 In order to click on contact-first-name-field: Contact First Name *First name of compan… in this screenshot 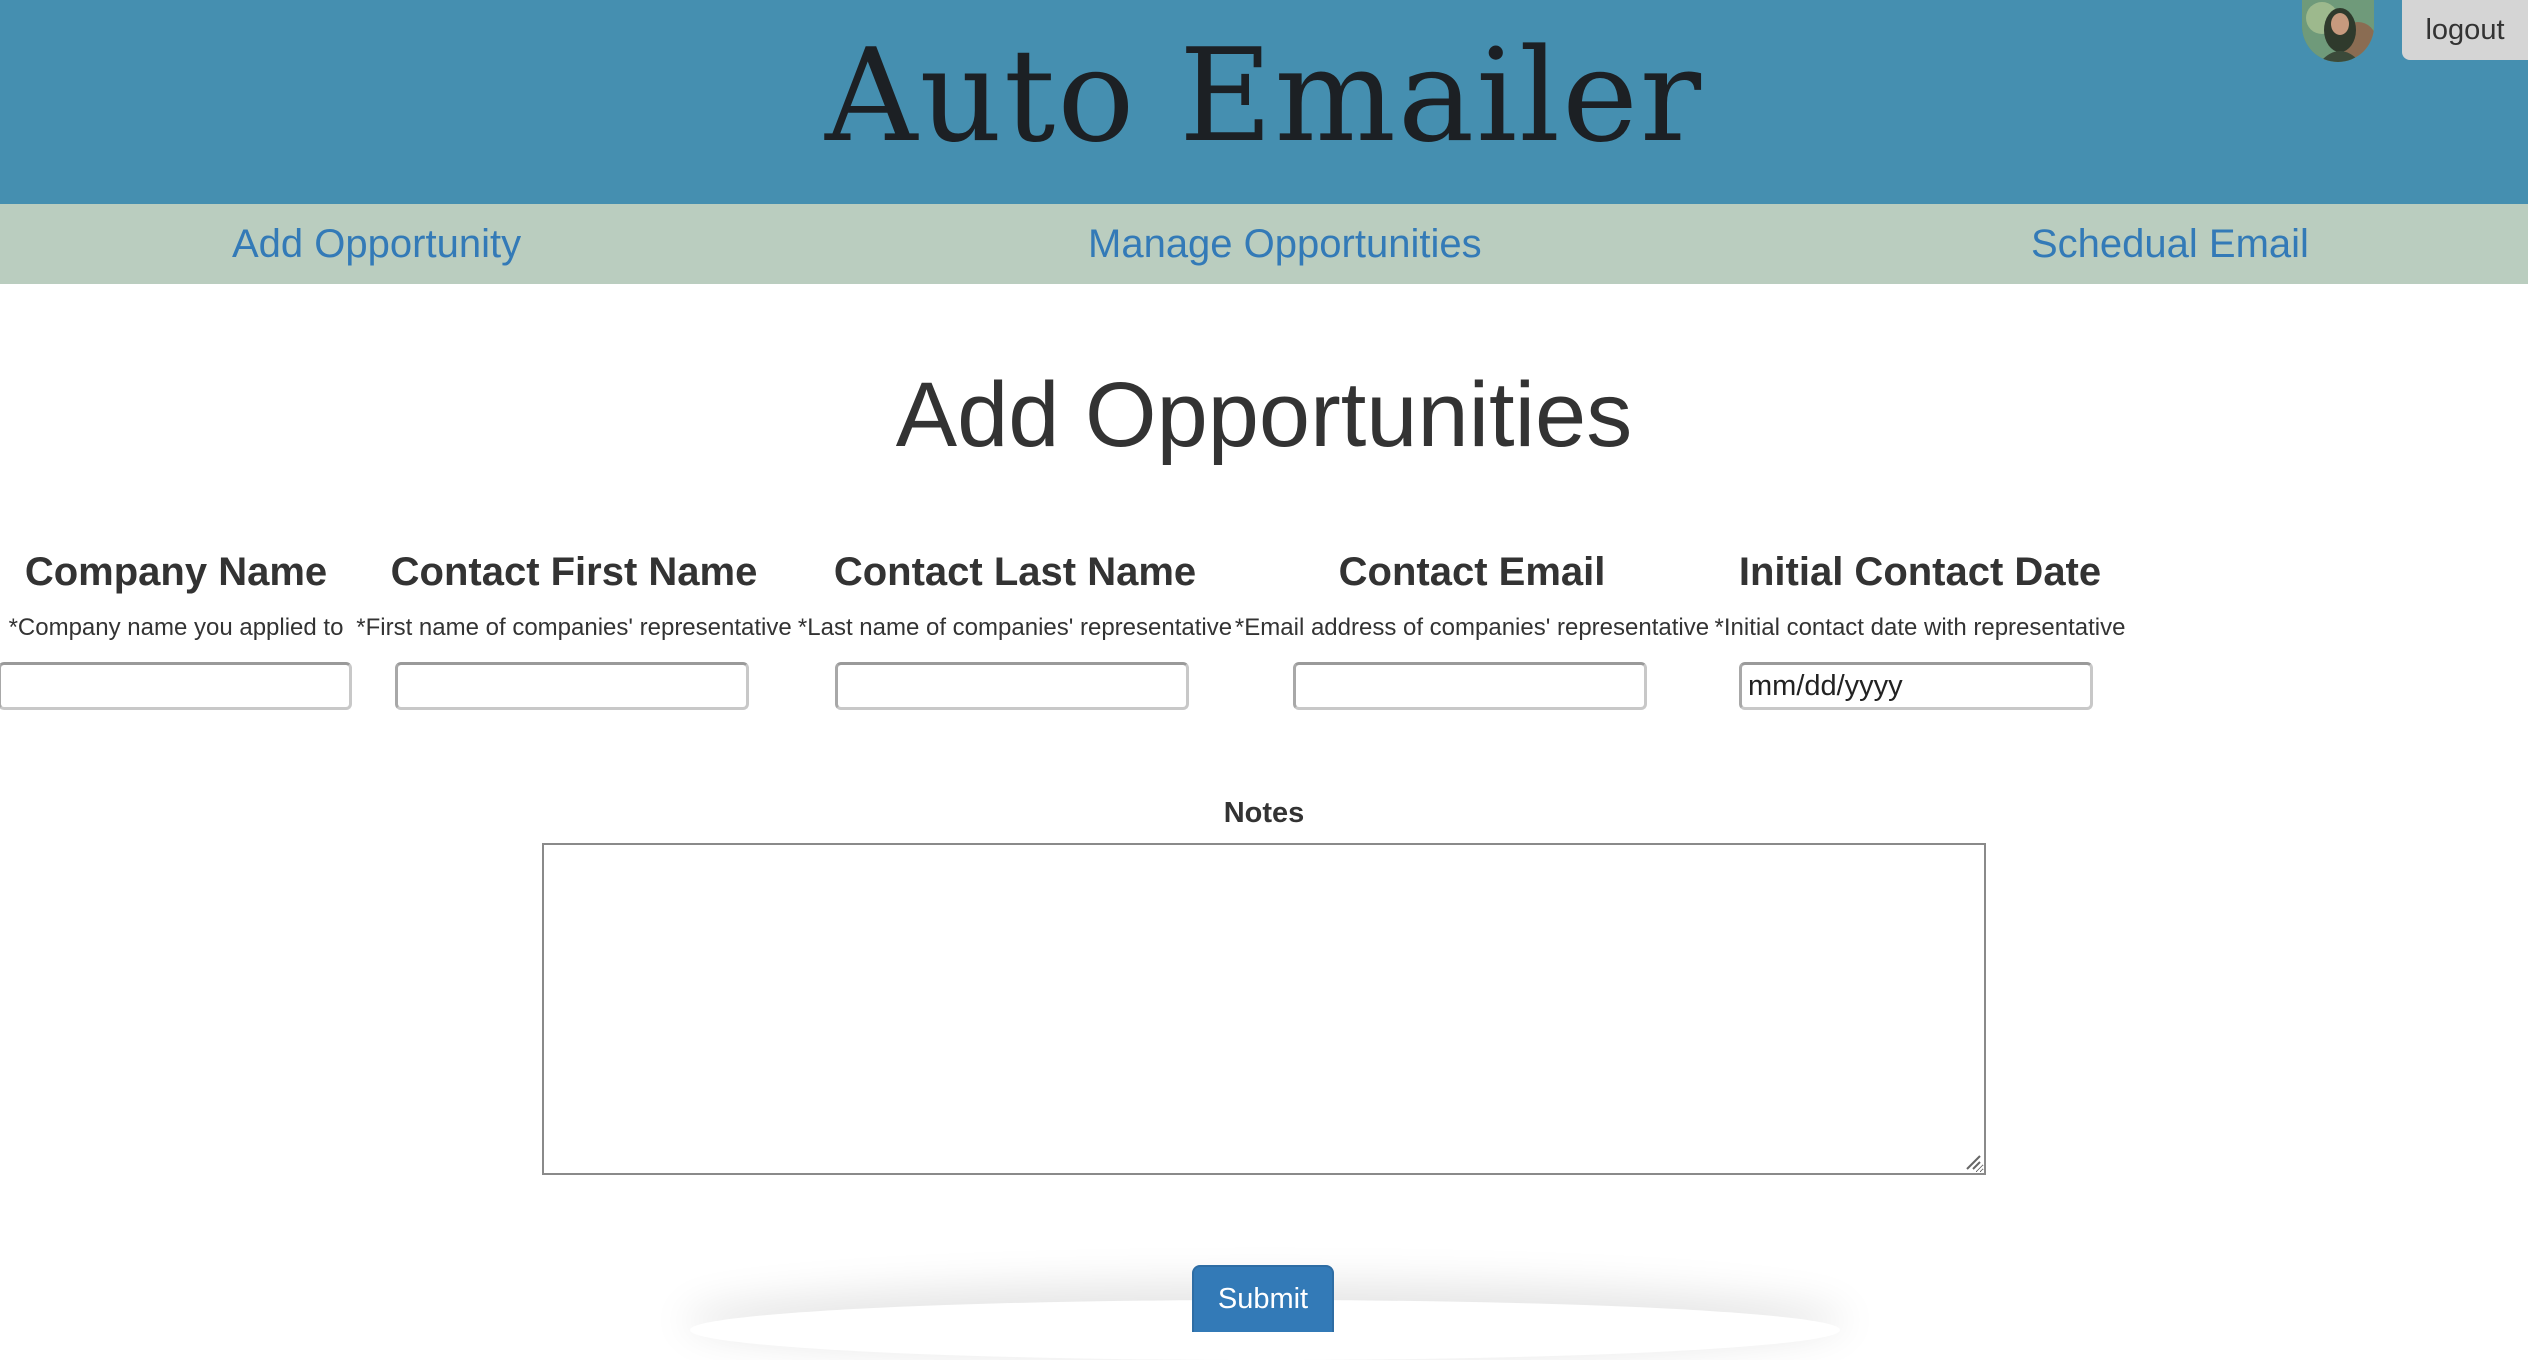, I will do `click(574, 596)`.